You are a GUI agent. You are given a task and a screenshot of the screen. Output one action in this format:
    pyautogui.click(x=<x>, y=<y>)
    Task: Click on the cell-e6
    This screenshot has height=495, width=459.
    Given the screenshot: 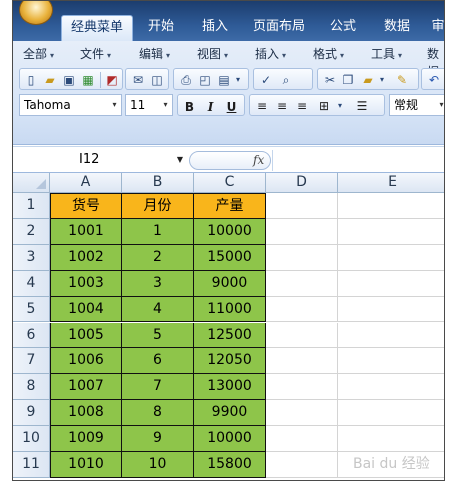 What is the action you would take?
    pyautogui.click(x=391, y=336)
    